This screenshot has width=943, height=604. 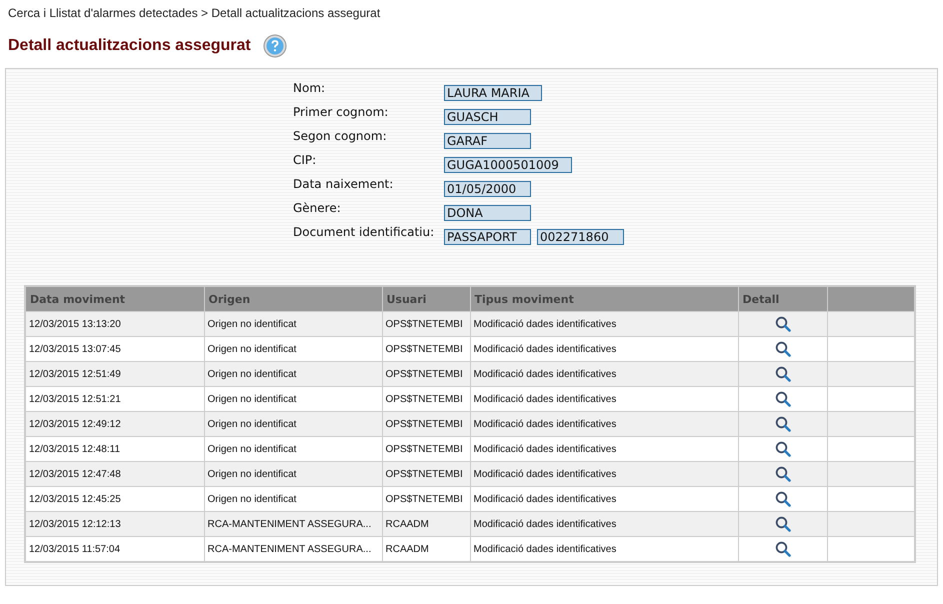 What do you see at coordinates (114, 299) in the screenshot?
I see `column-header: Data moviment` at bounding box center [114, 299].